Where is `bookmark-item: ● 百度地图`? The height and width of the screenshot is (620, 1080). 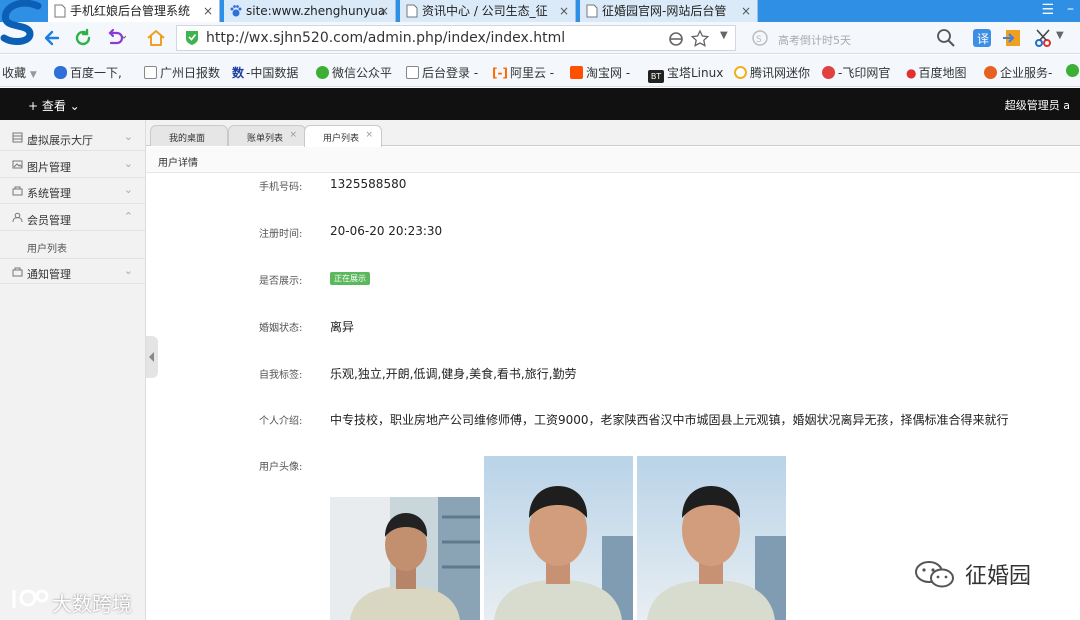
bookmark-item: ● 百度地图 is located at coordinates (936, 72).